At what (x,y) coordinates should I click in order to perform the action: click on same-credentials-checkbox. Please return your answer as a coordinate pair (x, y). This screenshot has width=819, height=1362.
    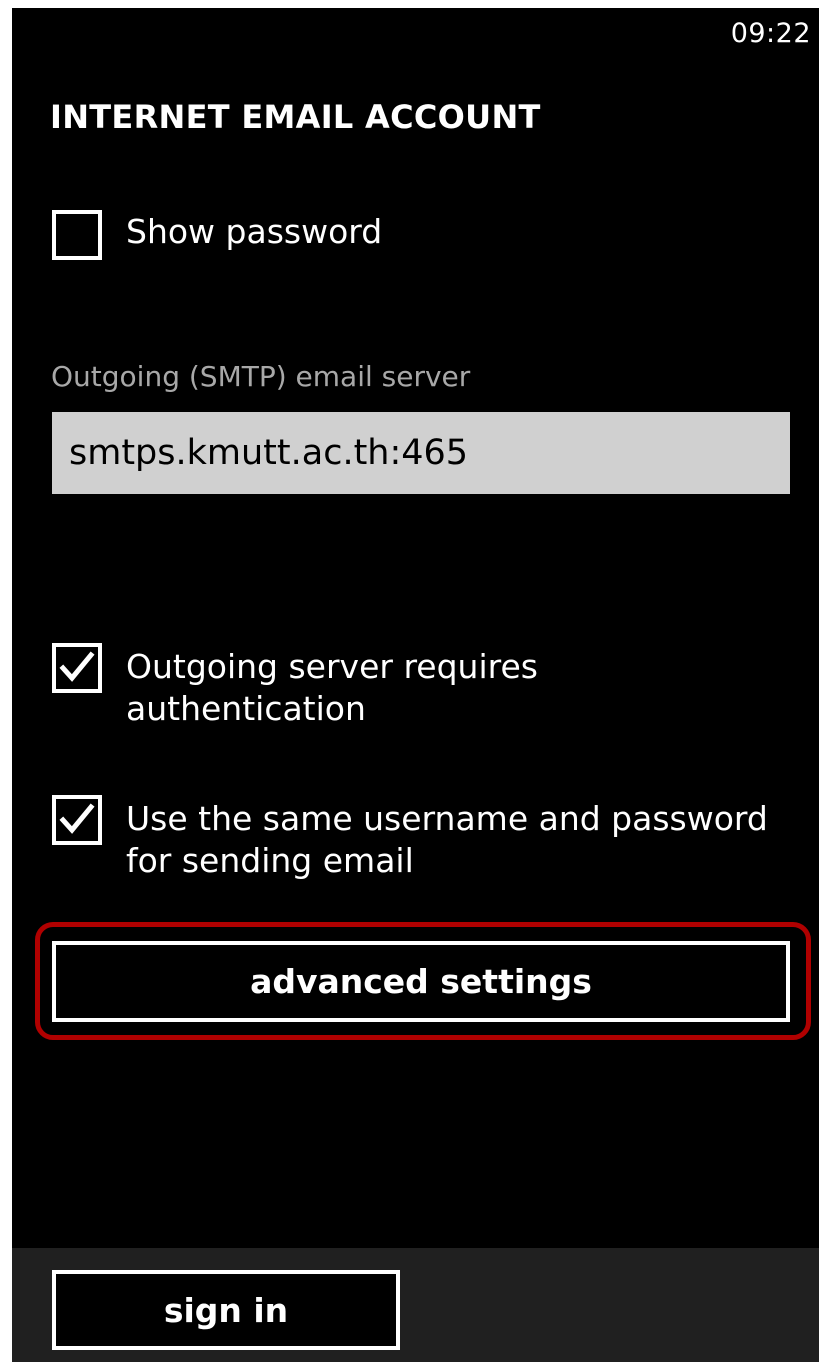
    Looking at the image, I should click on (77, 820).